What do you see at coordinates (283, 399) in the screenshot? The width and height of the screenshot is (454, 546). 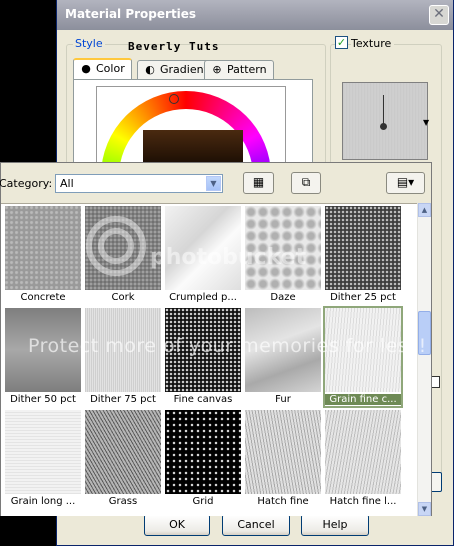 I see `texture-name: Fur` at bounding box center [283, 399].